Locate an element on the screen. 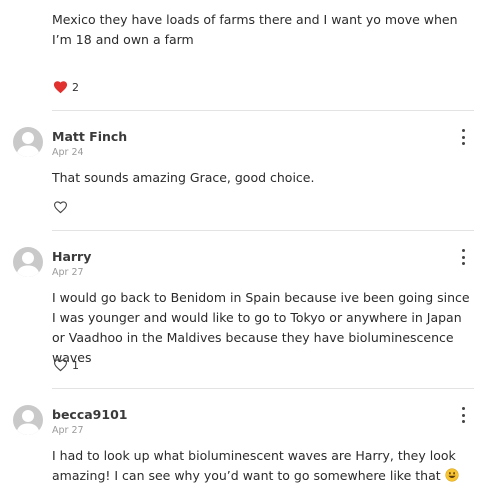  comment-text: That sounds amazing Grace, good choice. is located at coordinates (183, 177).